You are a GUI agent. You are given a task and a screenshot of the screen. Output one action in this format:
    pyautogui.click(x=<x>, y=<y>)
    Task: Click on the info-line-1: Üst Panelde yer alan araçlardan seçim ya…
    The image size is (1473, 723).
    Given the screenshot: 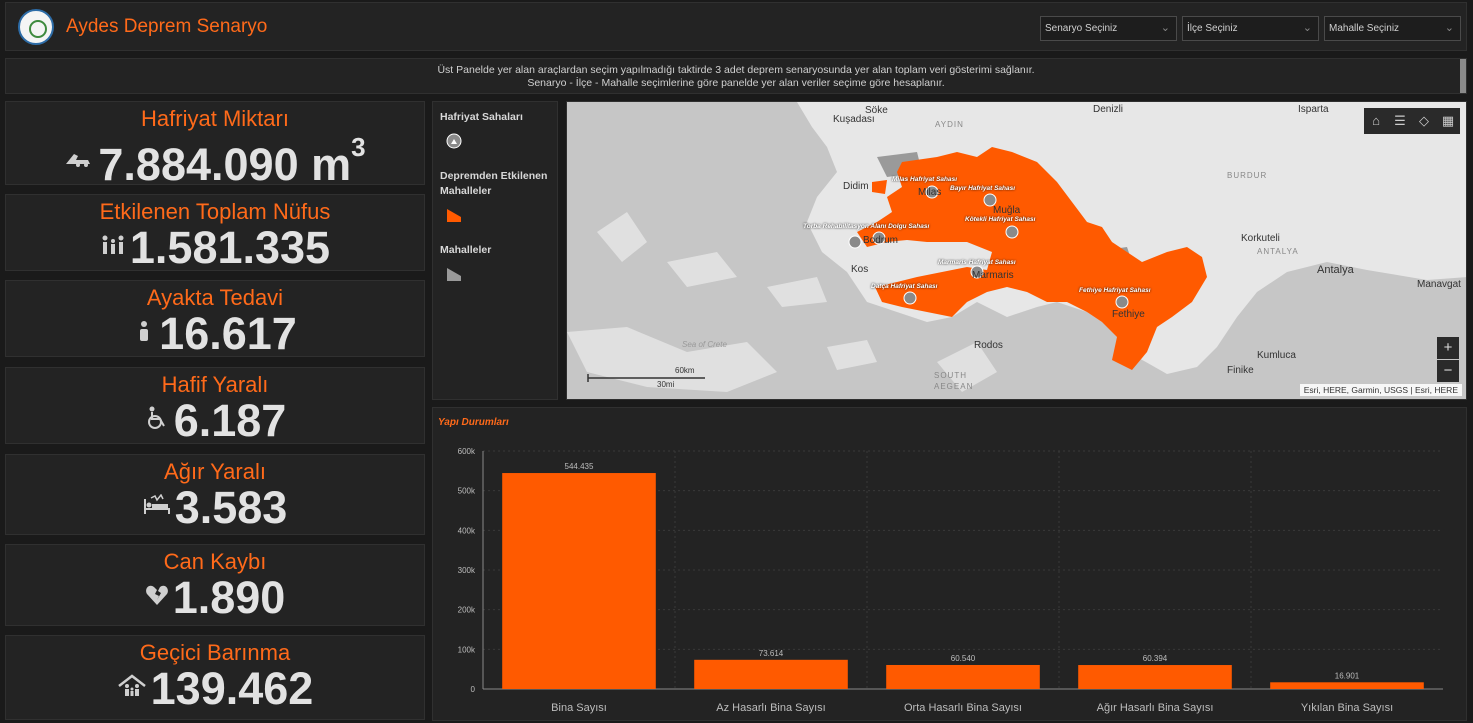 What is the action you would take?
    pyautogui.click(x=736, y=70)
    